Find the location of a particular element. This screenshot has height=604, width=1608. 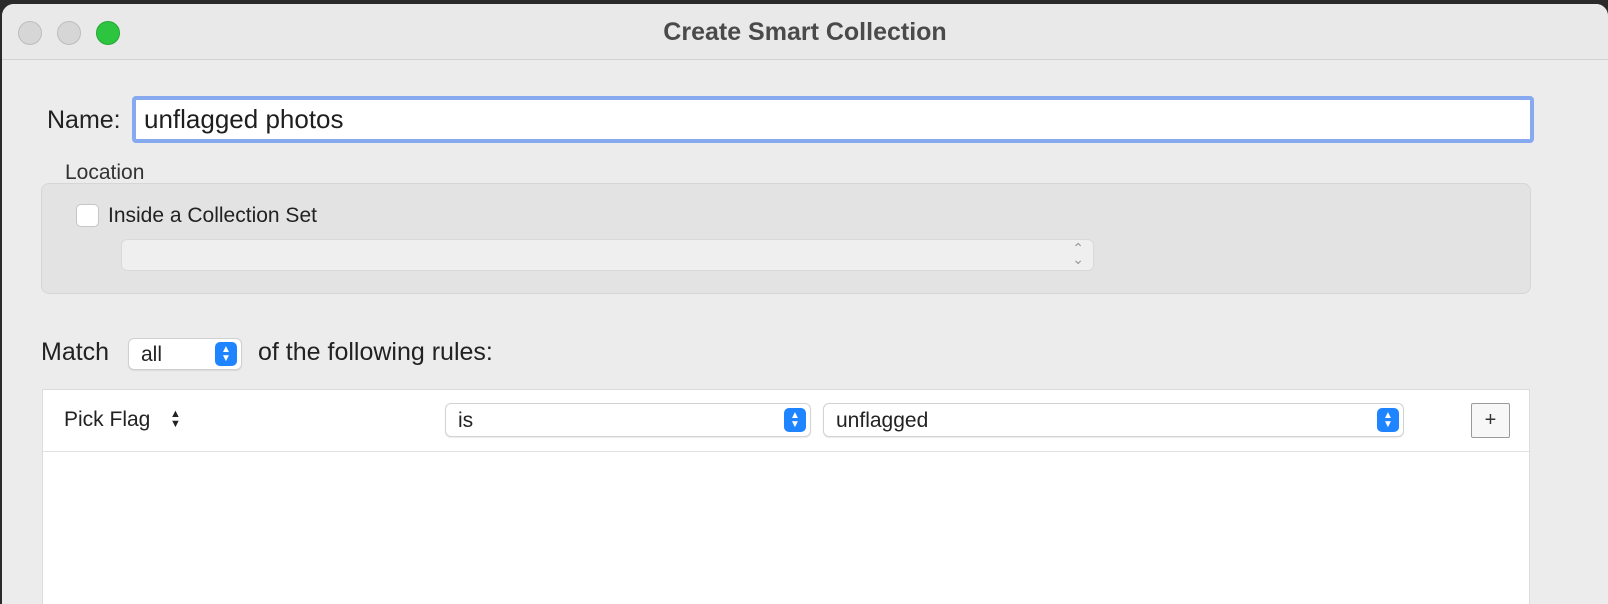

inside-collection-set-checkbox is located at coordinates (87, 215).